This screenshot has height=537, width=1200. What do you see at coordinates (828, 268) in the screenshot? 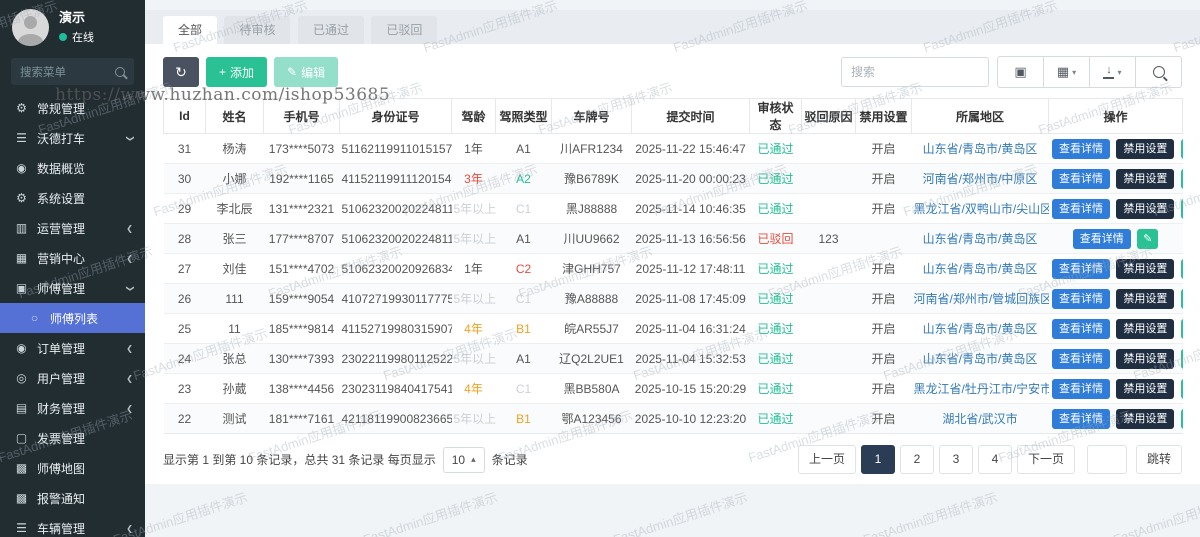
I see `cell-reject-reason` at bounding box center [828, 268].